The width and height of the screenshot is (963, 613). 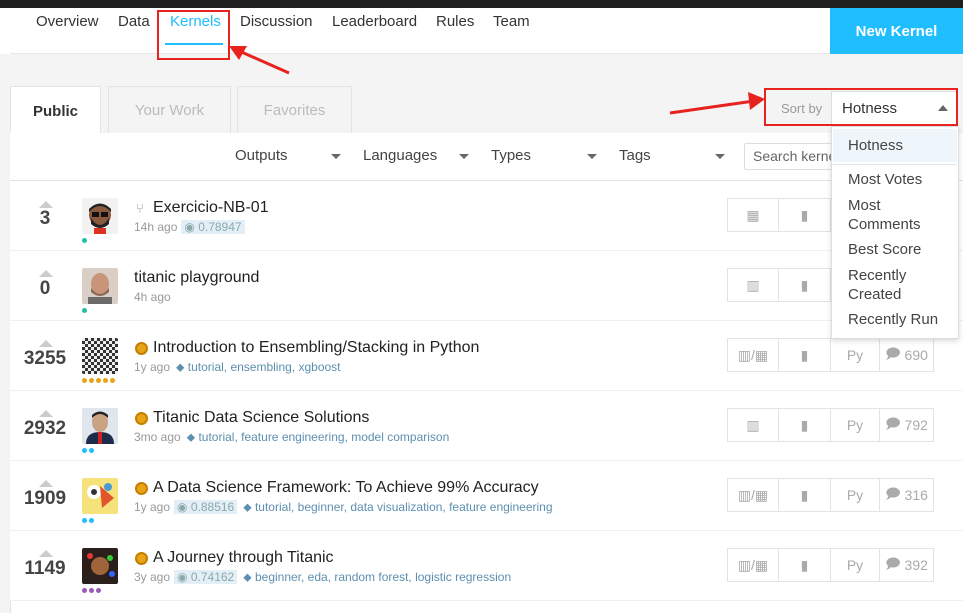 What do you see at coordinates (906, 425) in the screenshot?
I see `comments-button: 🗩 792` at bounding box center [906, 425].